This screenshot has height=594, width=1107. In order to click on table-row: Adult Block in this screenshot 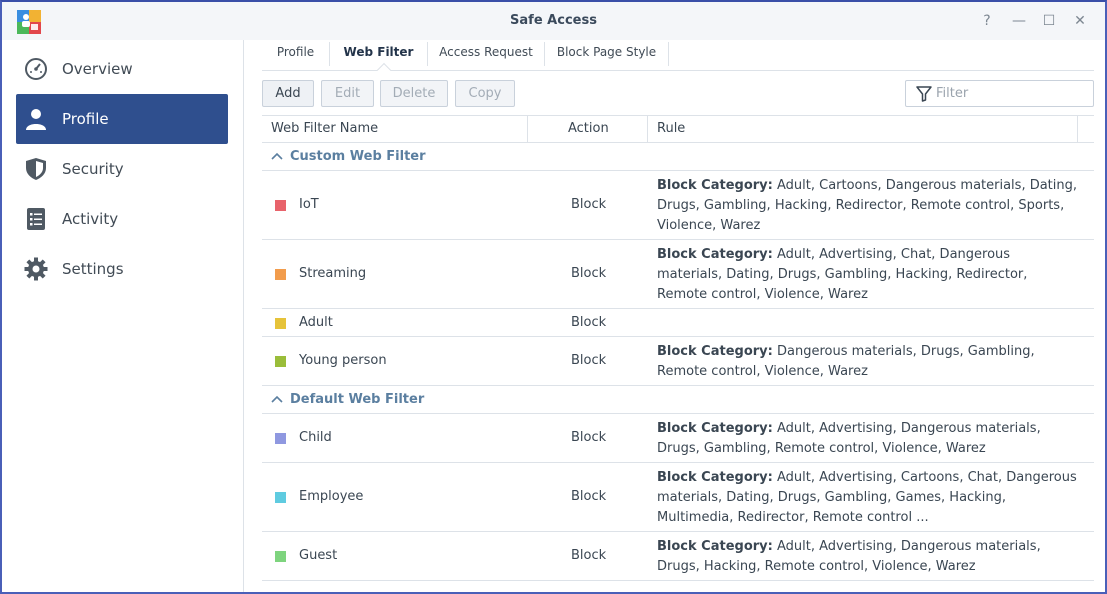, I will do `click(678, 323)`.